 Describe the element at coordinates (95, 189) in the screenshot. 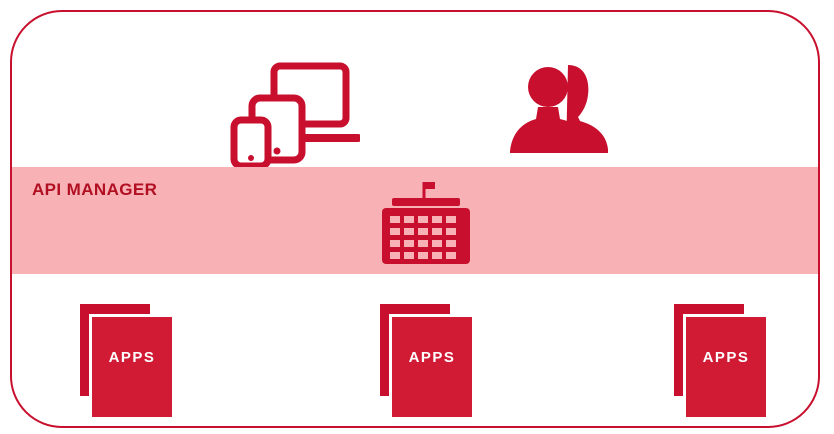

I see `api-manager-label: API MANAGER` at that location.